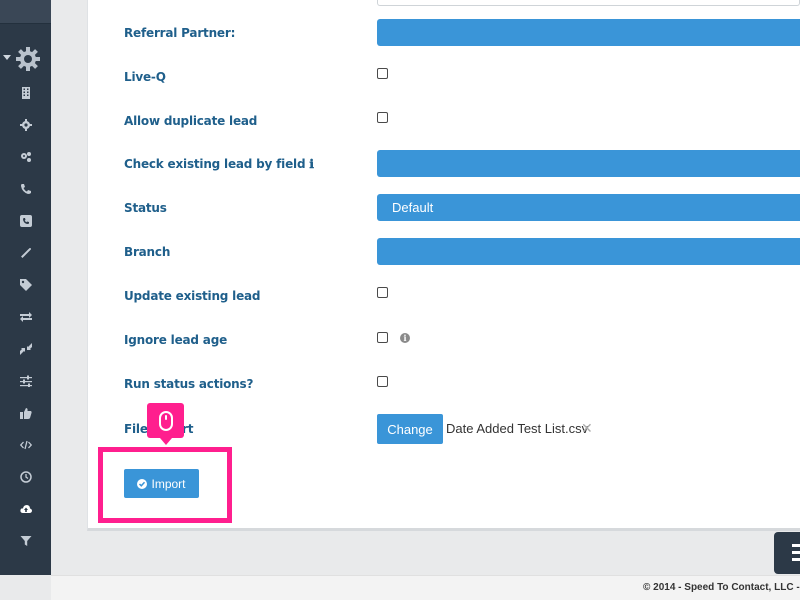 The height and width of the screenshot is (600, 800). I want to click on click-highlight-box, so click(165, 485).